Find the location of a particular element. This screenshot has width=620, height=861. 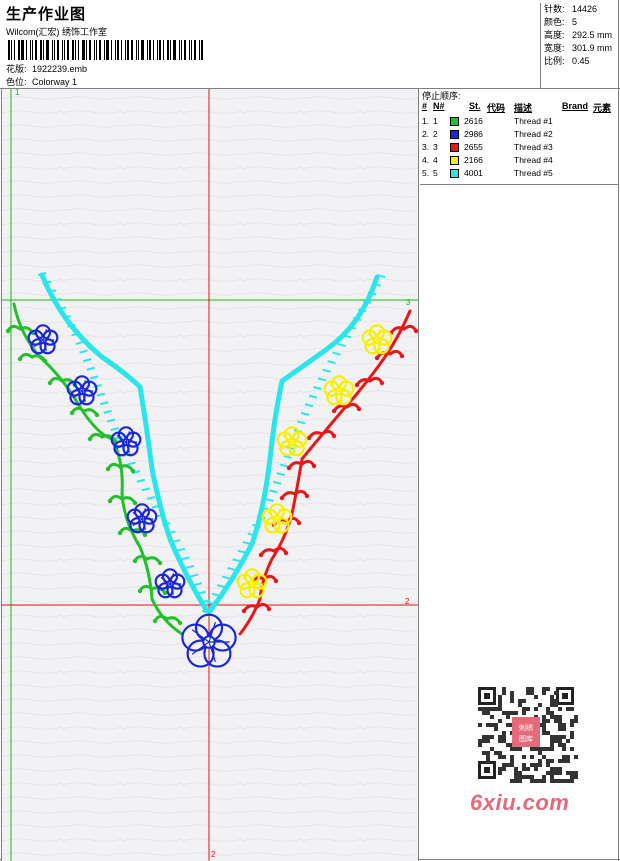

thread-n: 4 is located at coordinates (435, 160).